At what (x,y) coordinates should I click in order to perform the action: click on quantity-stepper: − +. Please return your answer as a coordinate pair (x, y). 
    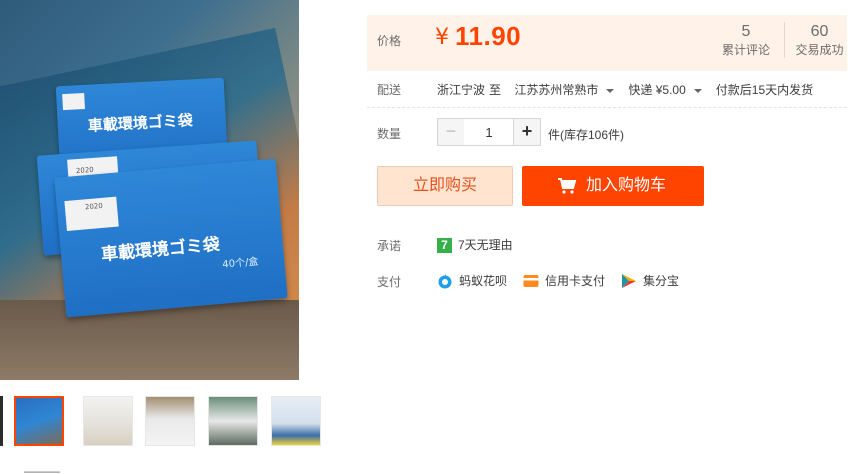
    Looking at the image, I should click on (489, 132).